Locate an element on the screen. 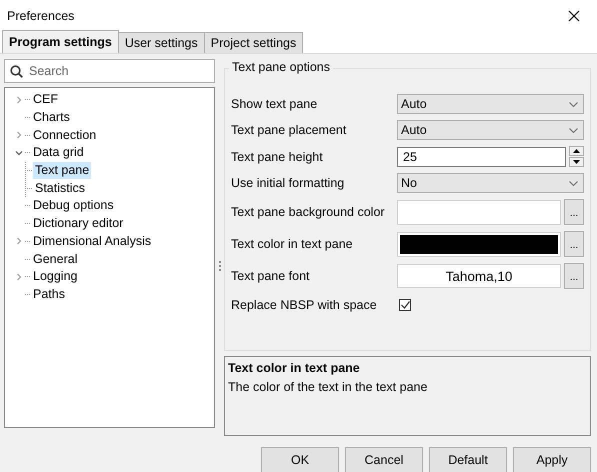  close-icon is located at coordinates (574, 16).